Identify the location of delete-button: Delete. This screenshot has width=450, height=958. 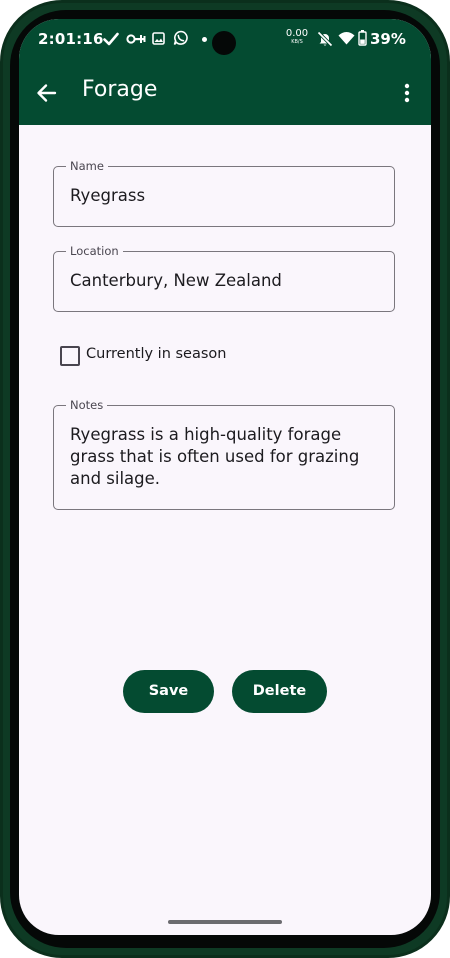
(279, 691).